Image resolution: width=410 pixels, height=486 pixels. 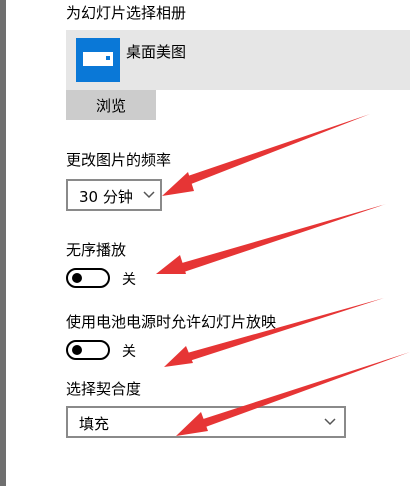 What do you see at coordinates (94, 424) in the screenshot?
I see `fit-value: 填充` at bounding box center [94, 424].